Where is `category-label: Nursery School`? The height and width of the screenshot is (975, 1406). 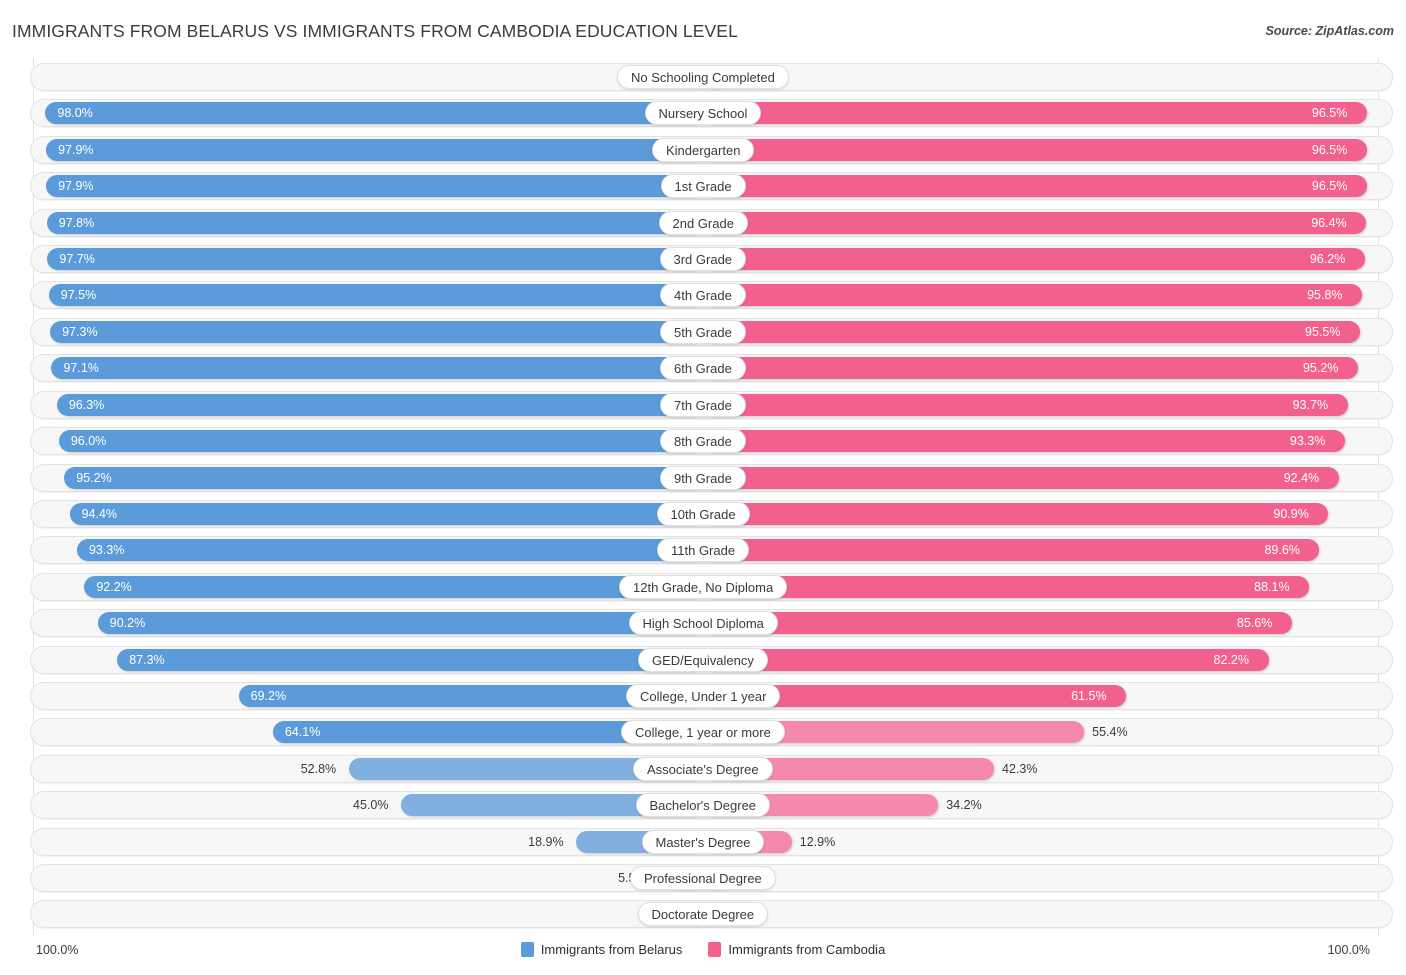 category-label: Nursery School is located at coordinates (703, 113).